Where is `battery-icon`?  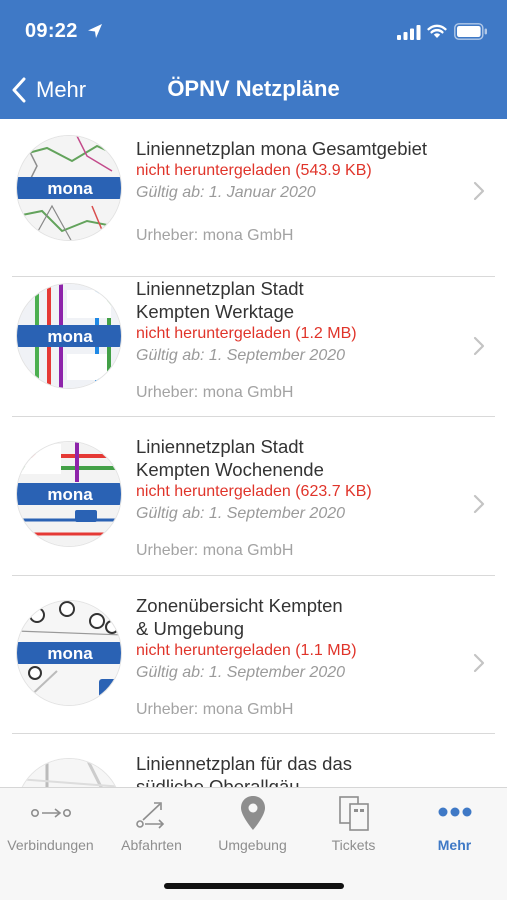 battery-icon is located at coordinates (470, 31).